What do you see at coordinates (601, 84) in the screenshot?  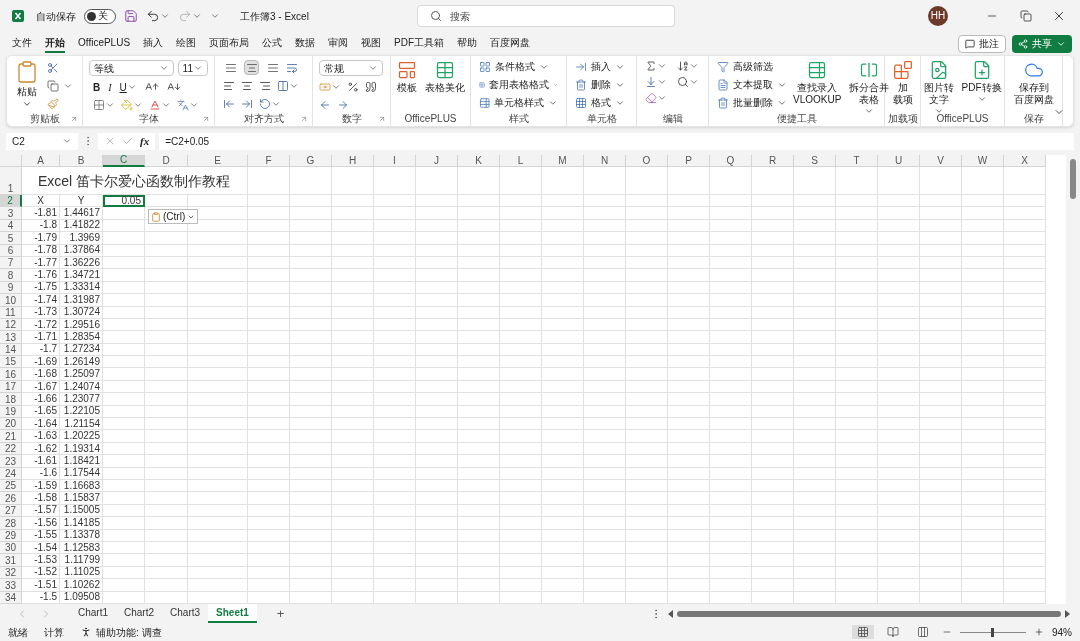 I see `ribbon-button: 删除` at bounding box center [601, 84].